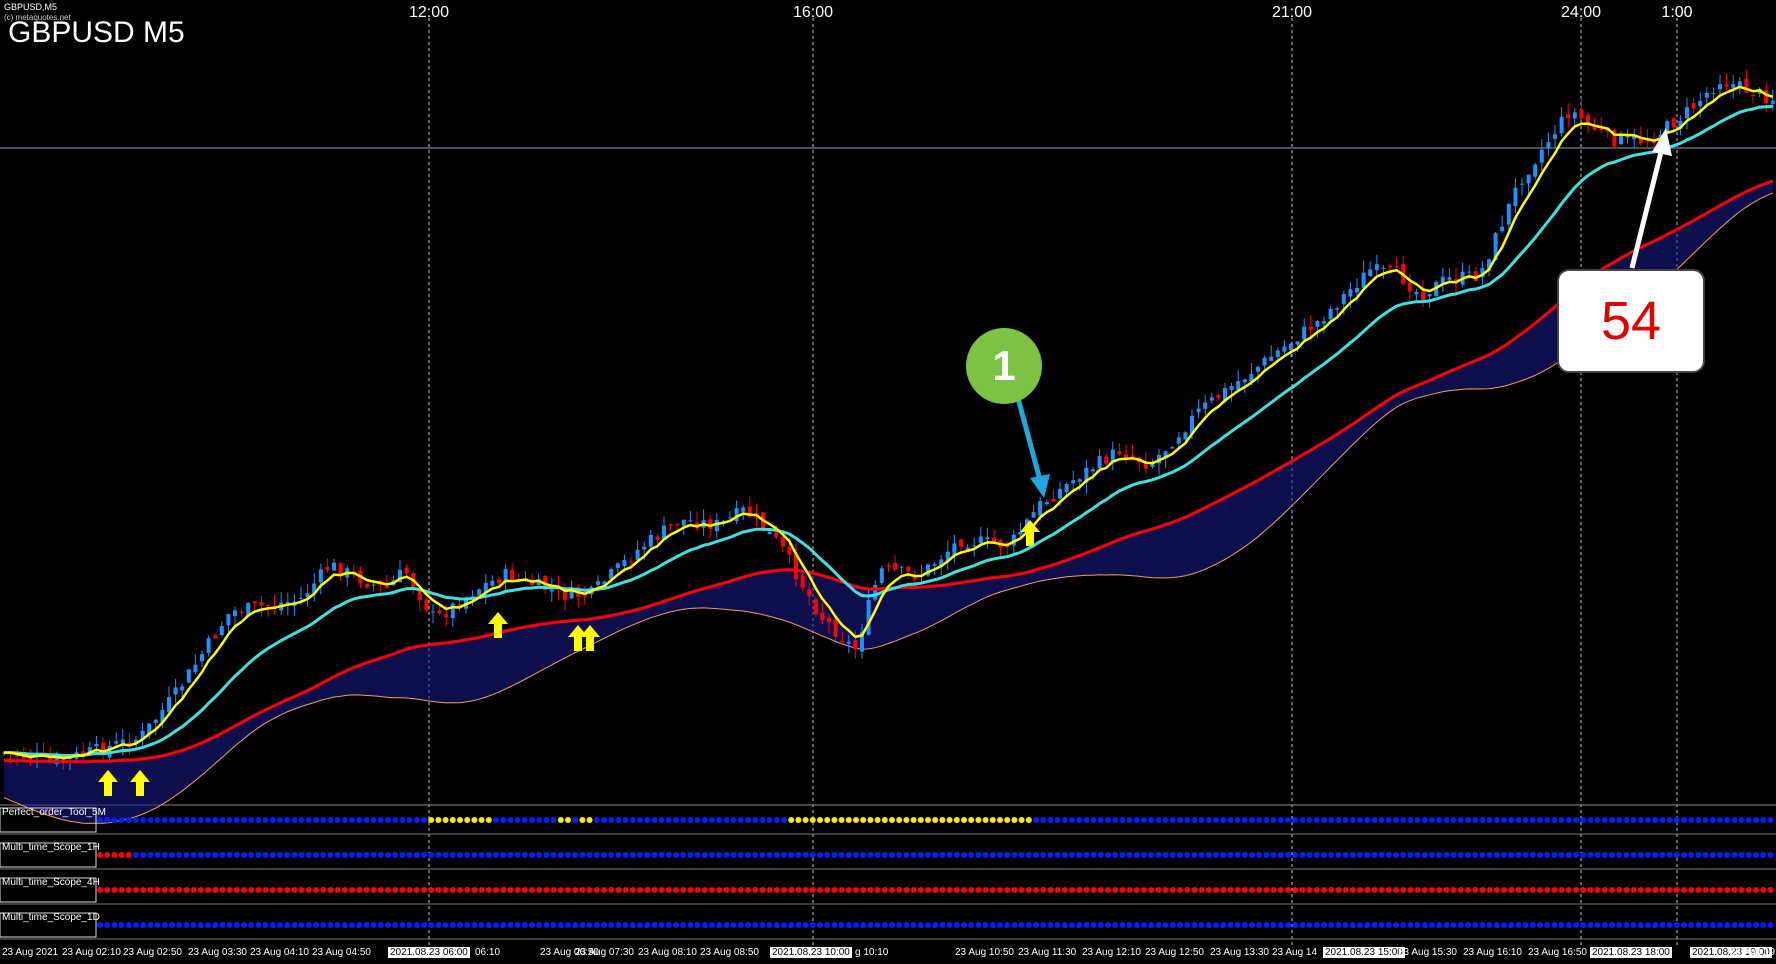  Describe the element at coordinates (51, 882) in the screenshot. I see `panel-label-scope-4h: Multi_time_Scope_4H` at that location.